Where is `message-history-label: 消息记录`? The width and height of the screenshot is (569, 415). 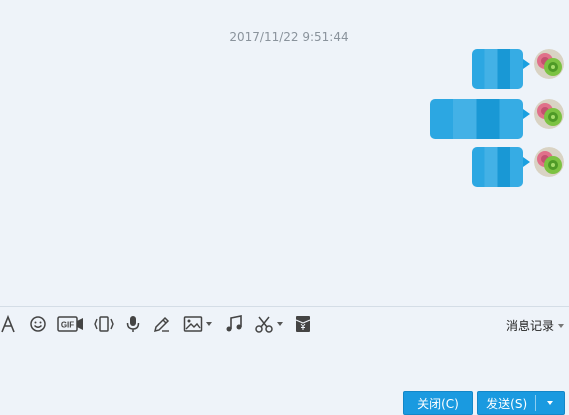
message-history-label: 消息记录 is located at coordinates (529, 326).